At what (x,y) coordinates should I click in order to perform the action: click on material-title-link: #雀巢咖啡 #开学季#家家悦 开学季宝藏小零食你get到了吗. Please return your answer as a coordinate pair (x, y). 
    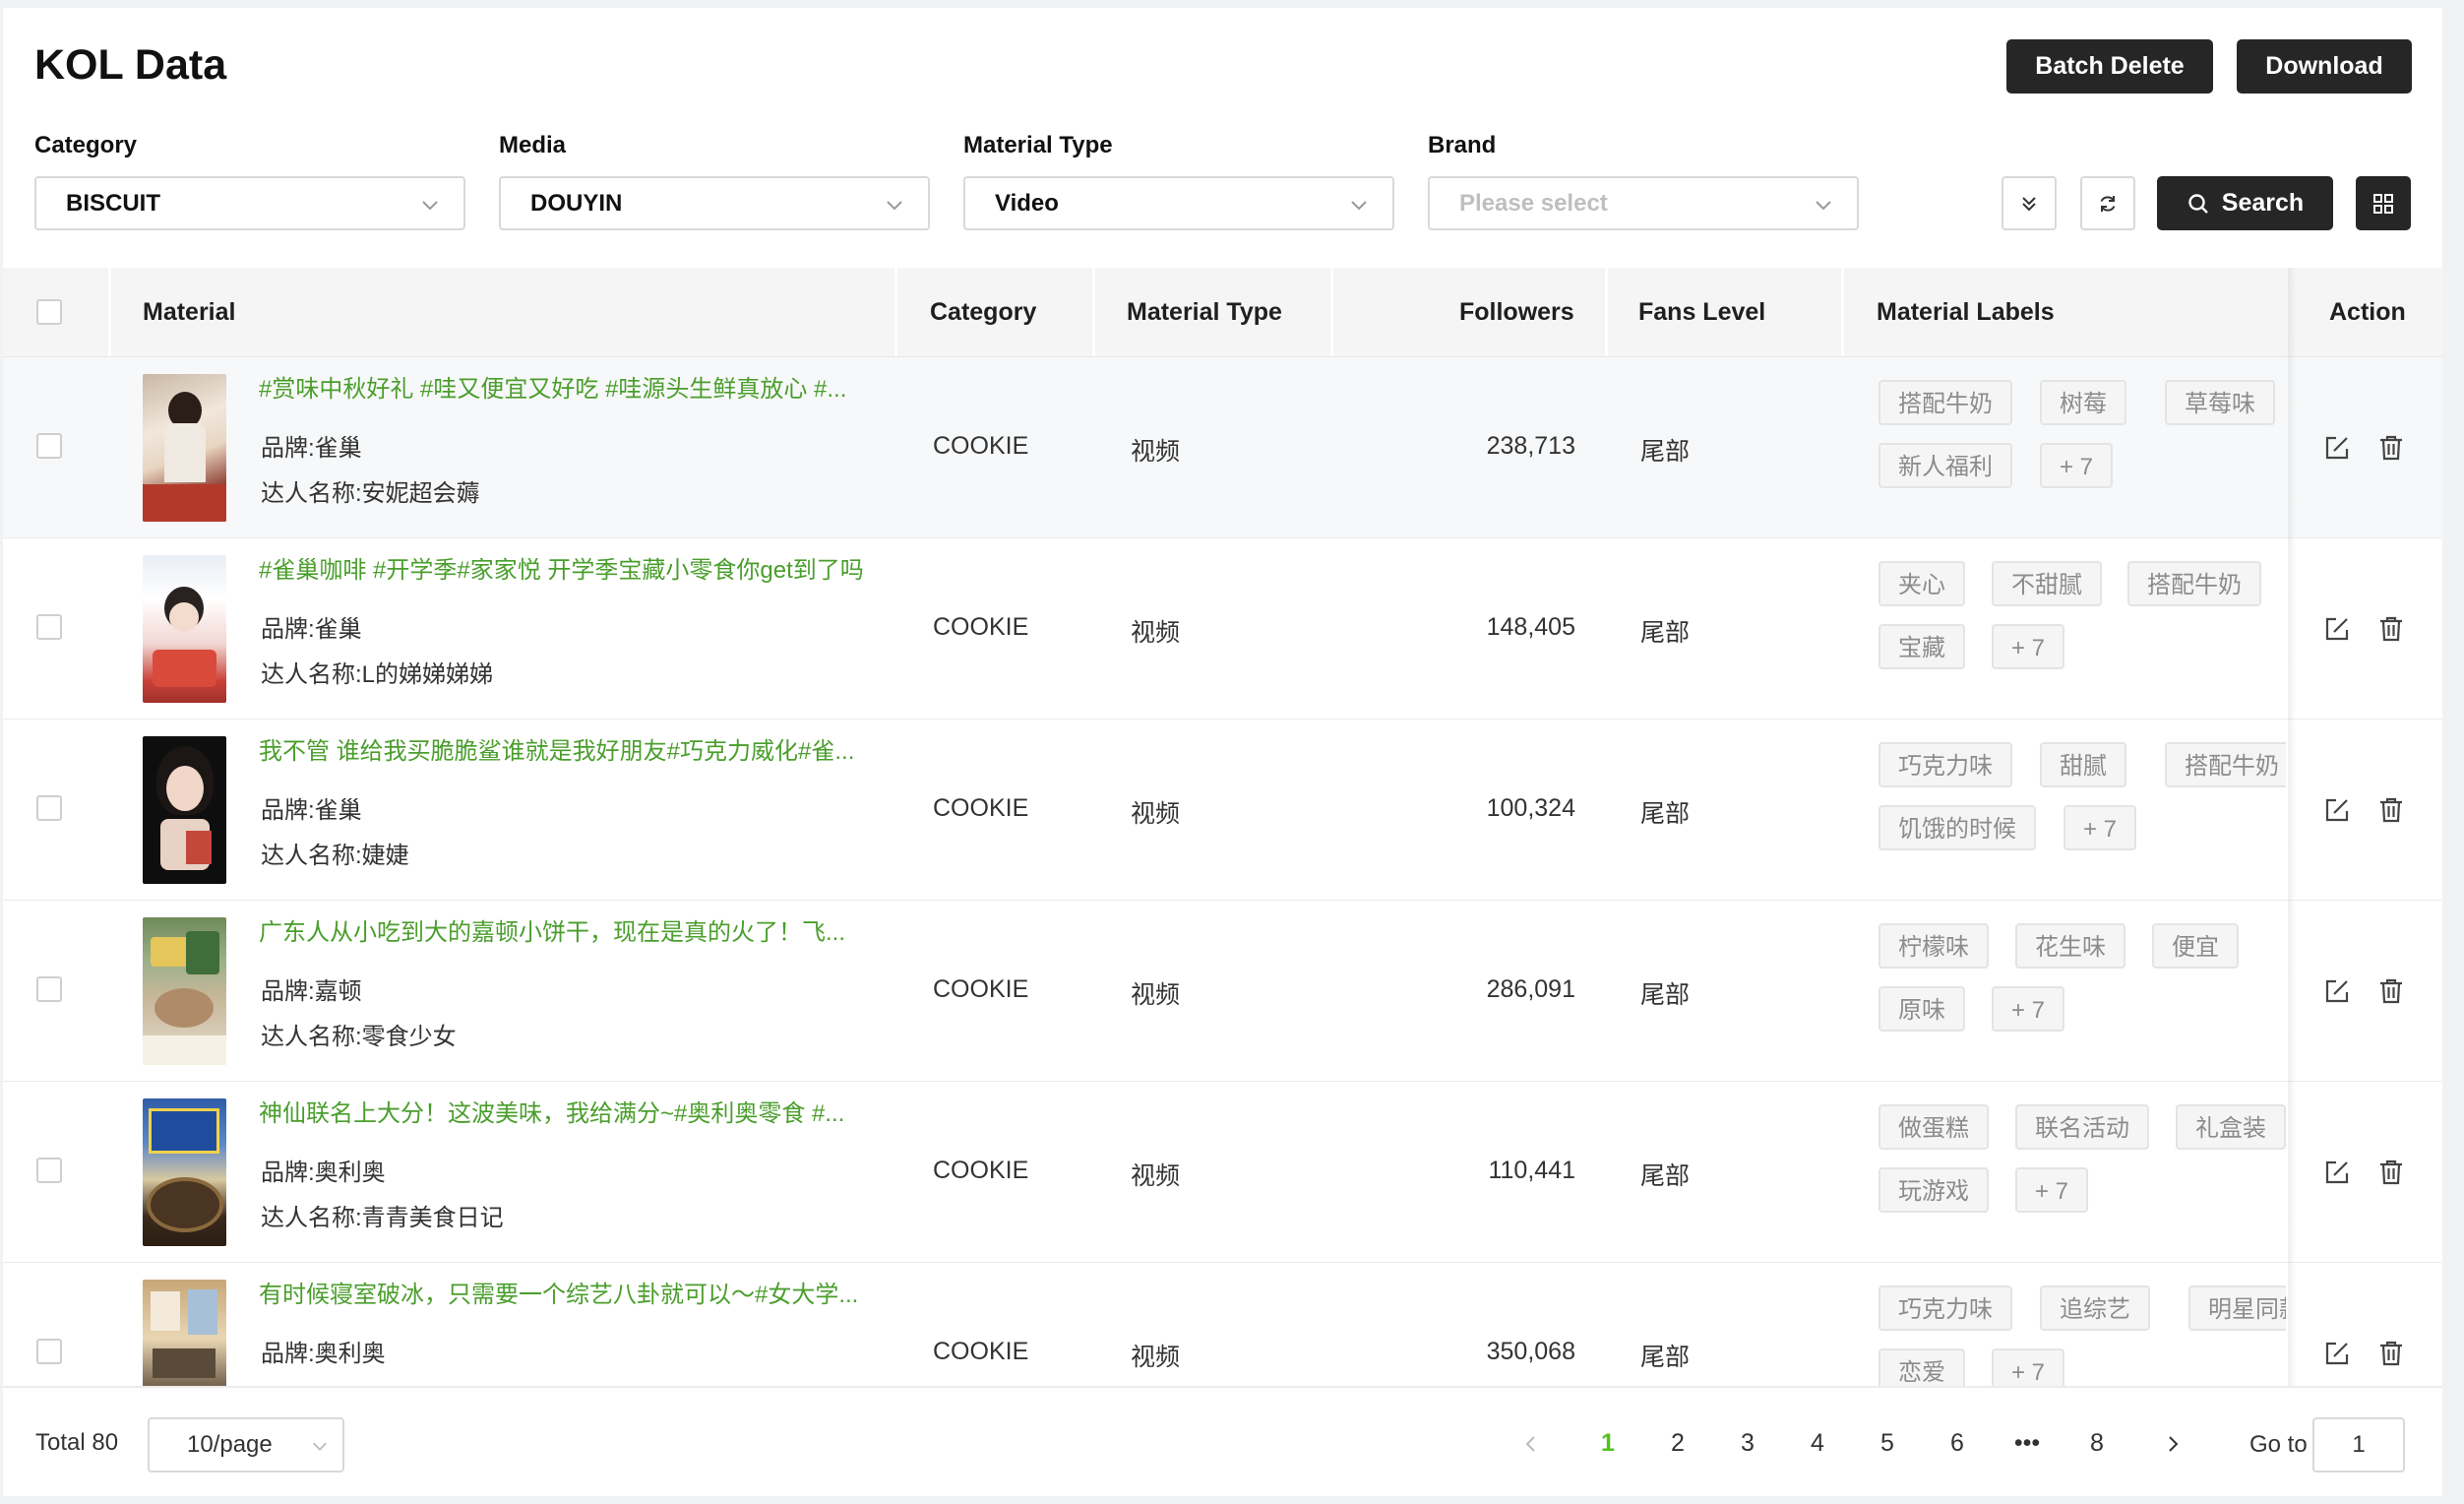
    Looking at the image, I should click on (564, 567).